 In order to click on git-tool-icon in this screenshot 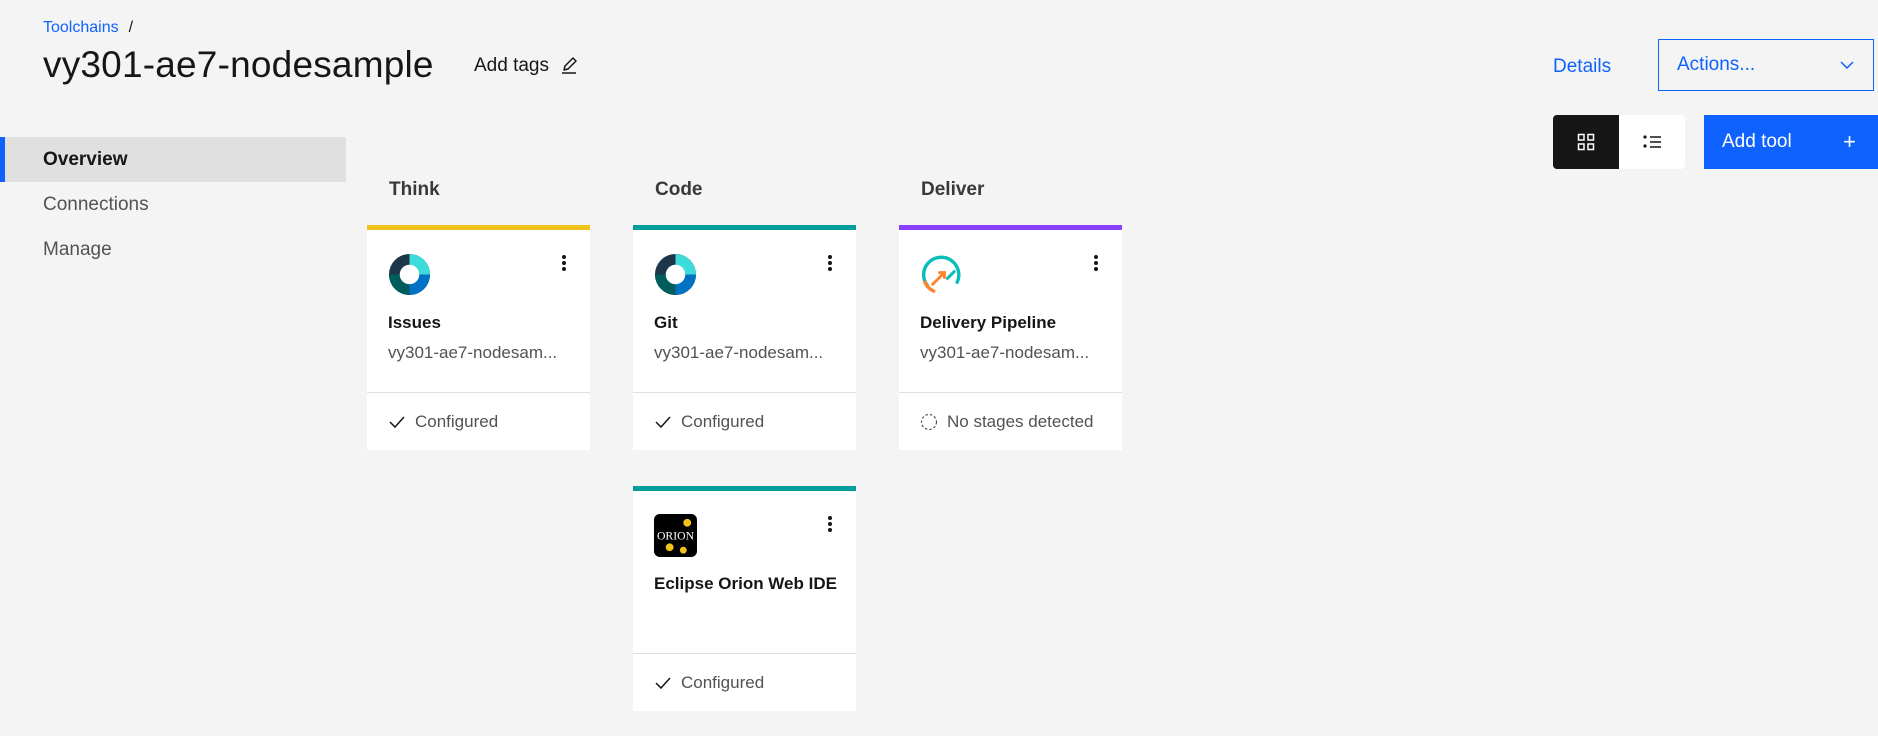, I will do `click(675, 274)`.